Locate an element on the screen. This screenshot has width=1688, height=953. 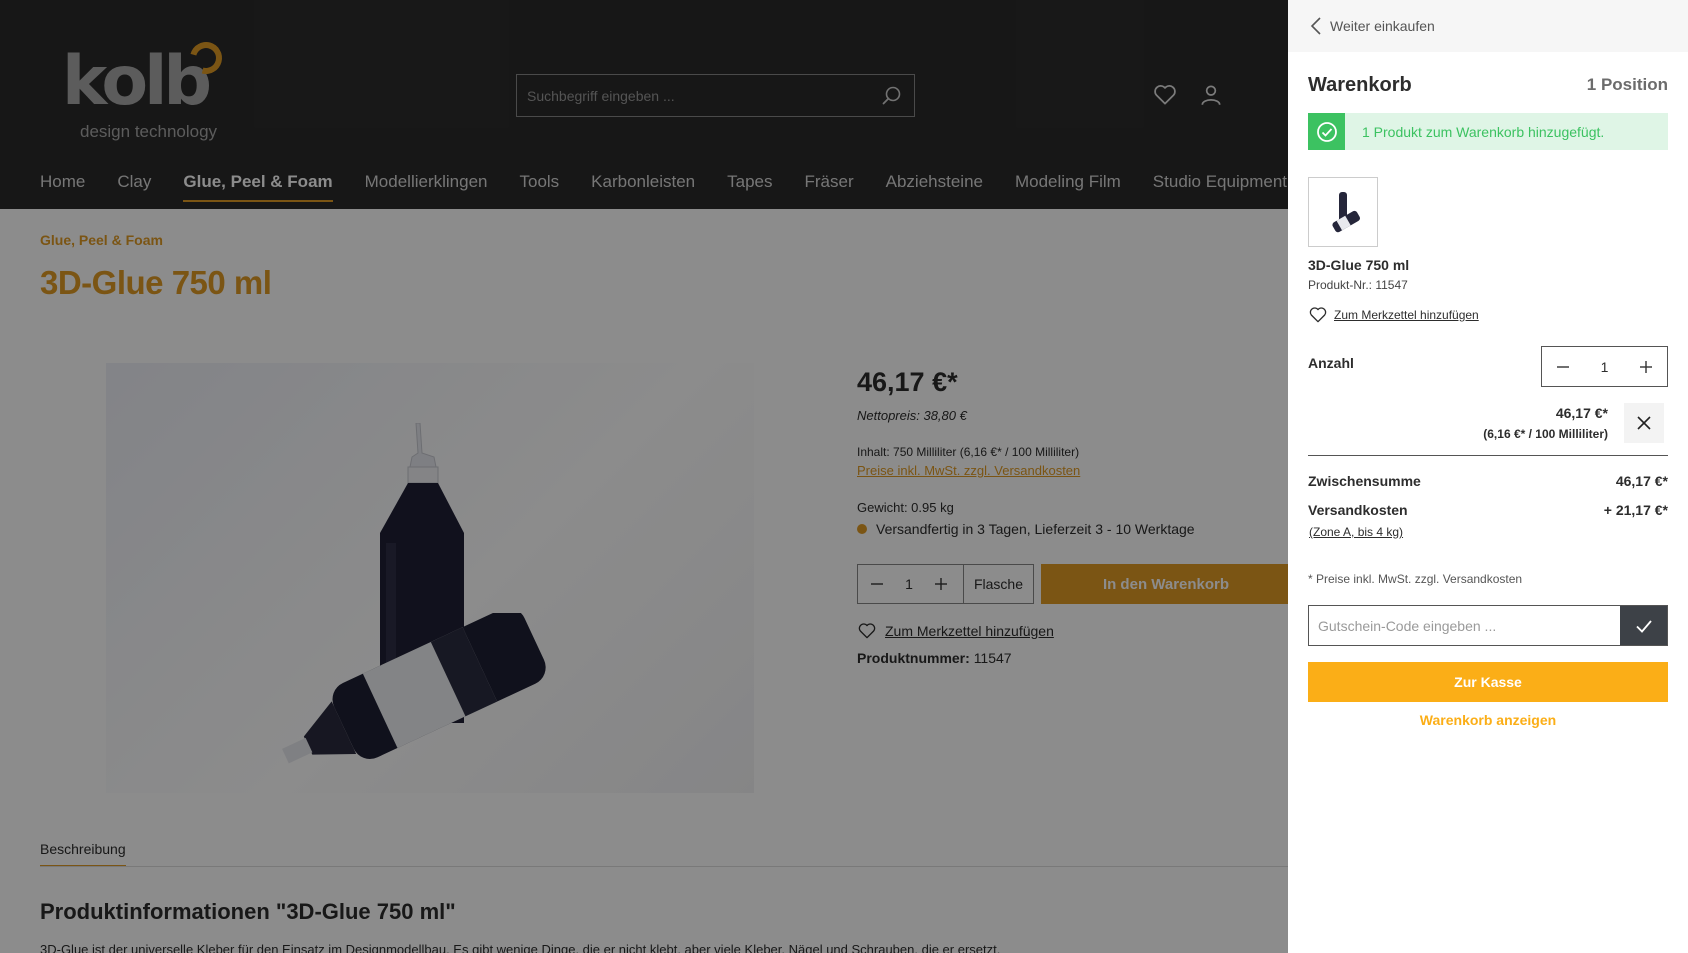
minus-icon is located at coordinates (1563, 366).